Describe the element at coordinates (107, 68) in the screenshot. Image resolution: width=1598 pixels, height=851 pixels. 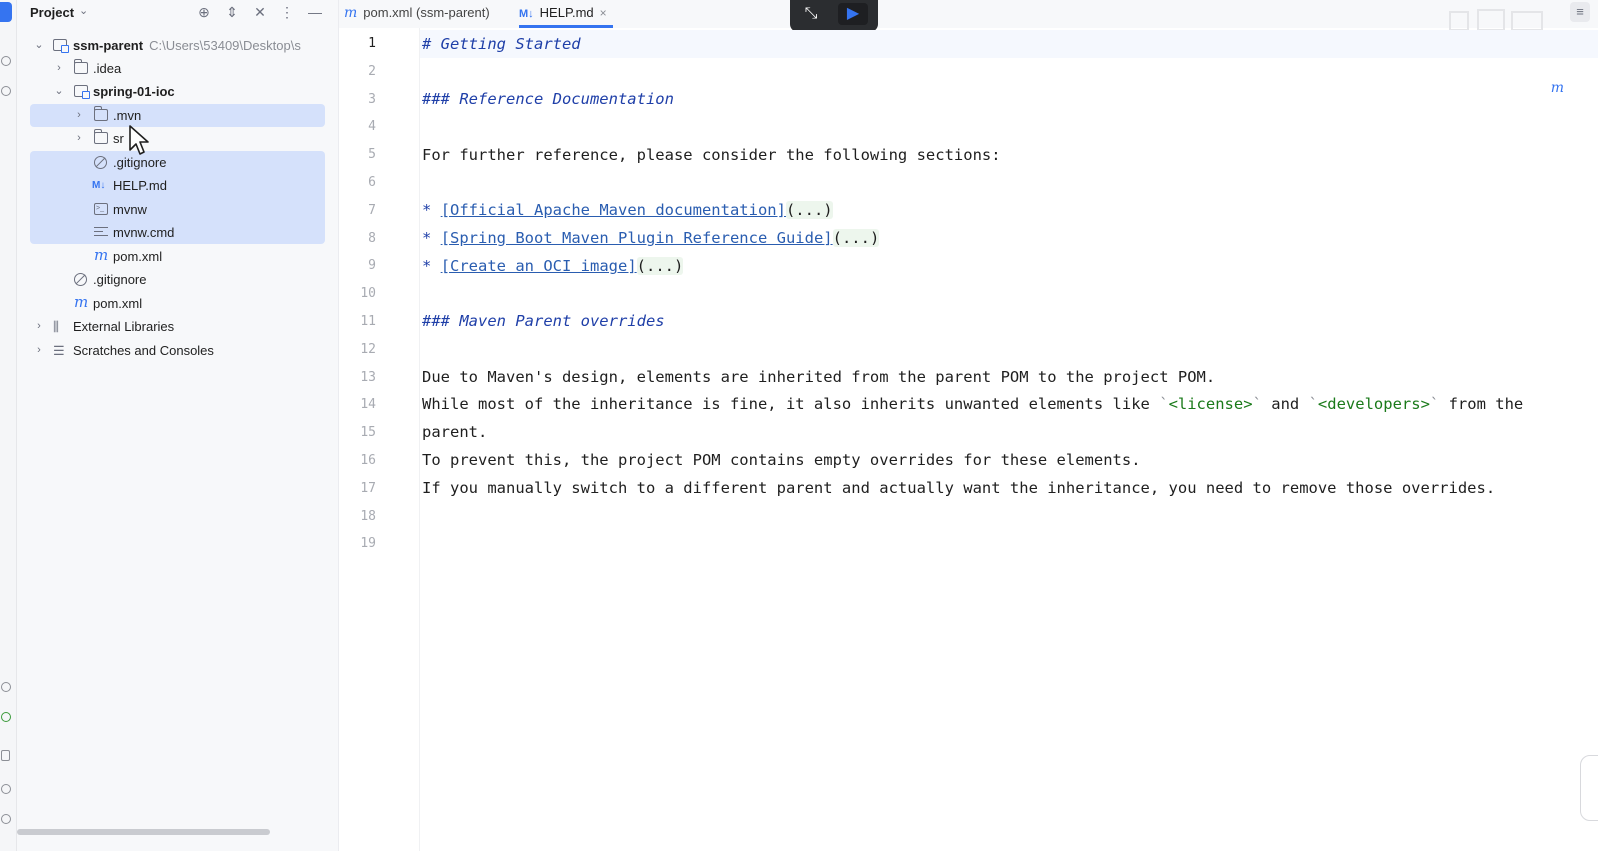
I see `tree-item-label: .idea` at that location.